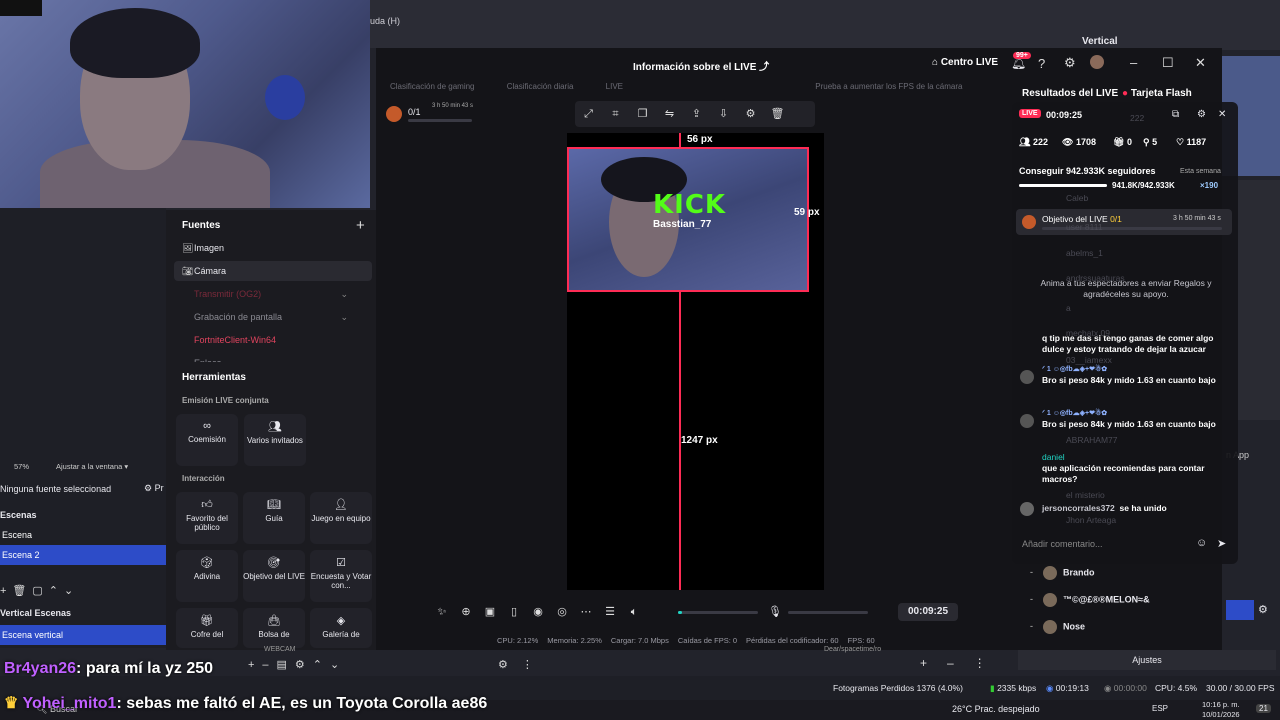  I want to click on speaker-icon: 🔈︎, so click(634, 612).